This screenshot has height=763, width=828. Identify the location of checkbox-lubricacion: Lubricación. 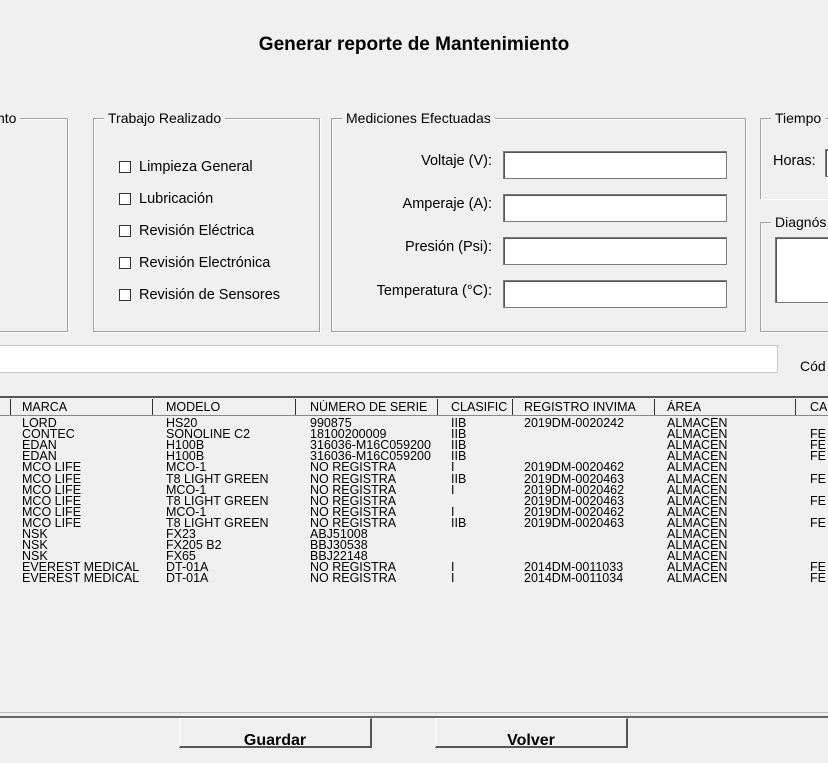
(166, 199).